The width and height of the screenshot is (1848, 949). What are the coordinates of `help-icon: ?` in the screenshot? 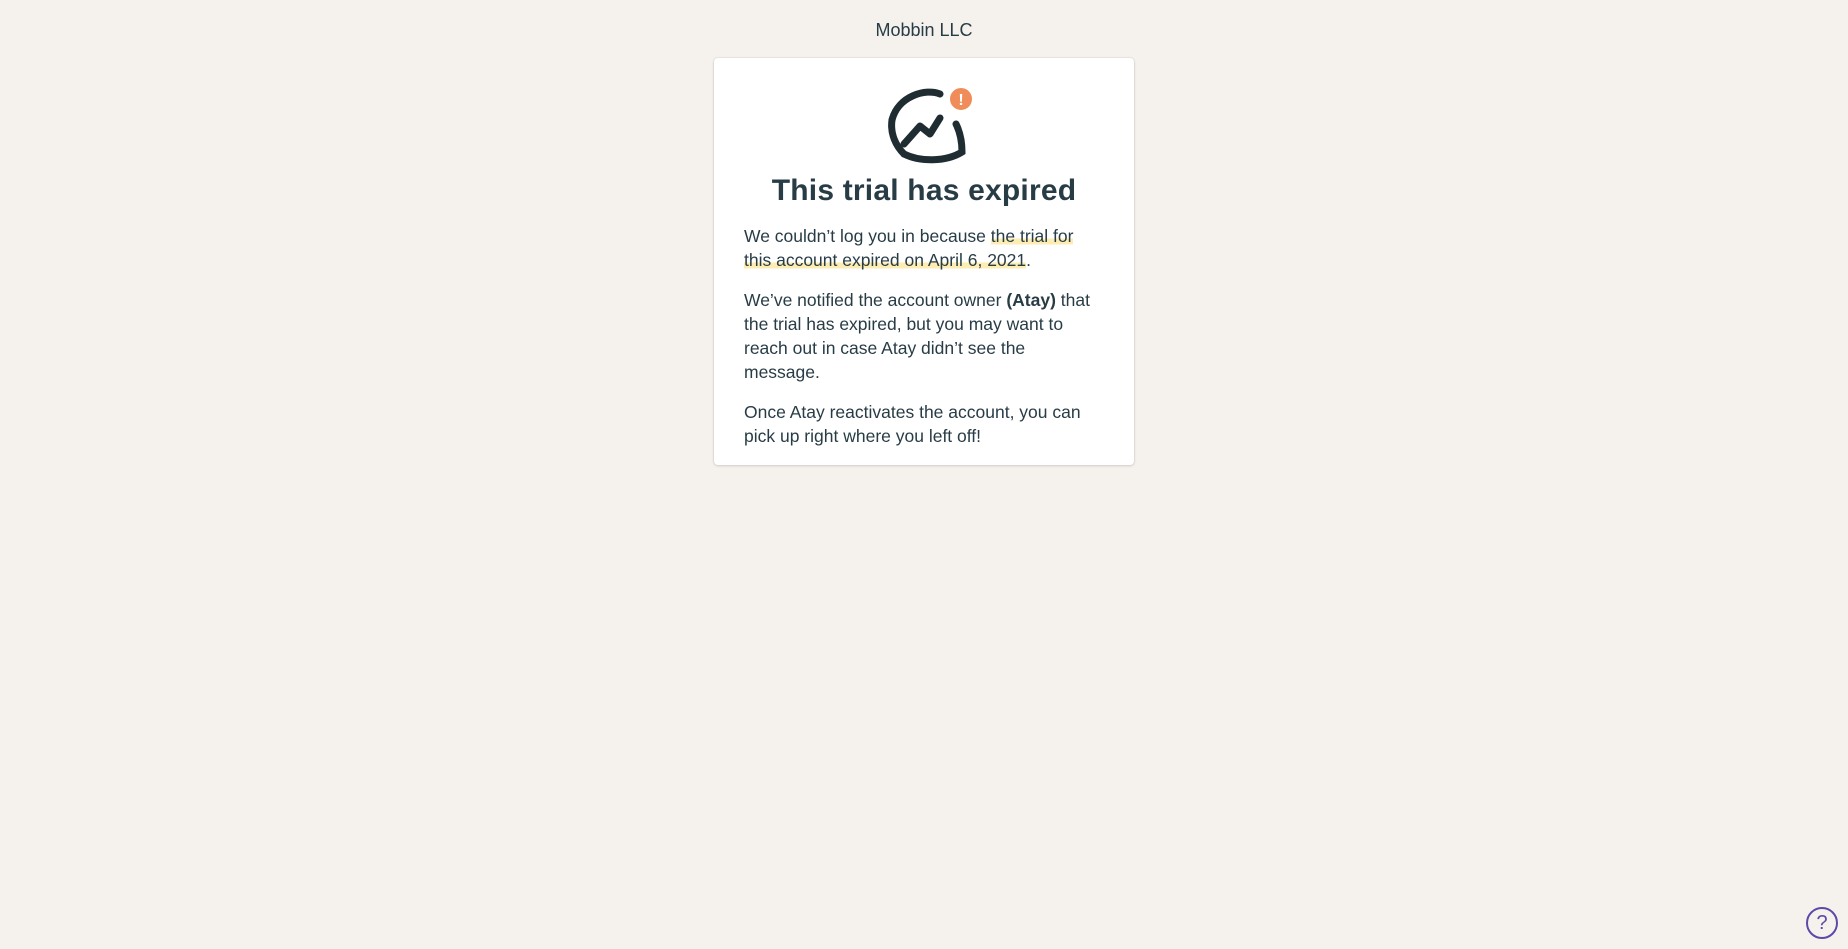 It's located at (1822, 923).